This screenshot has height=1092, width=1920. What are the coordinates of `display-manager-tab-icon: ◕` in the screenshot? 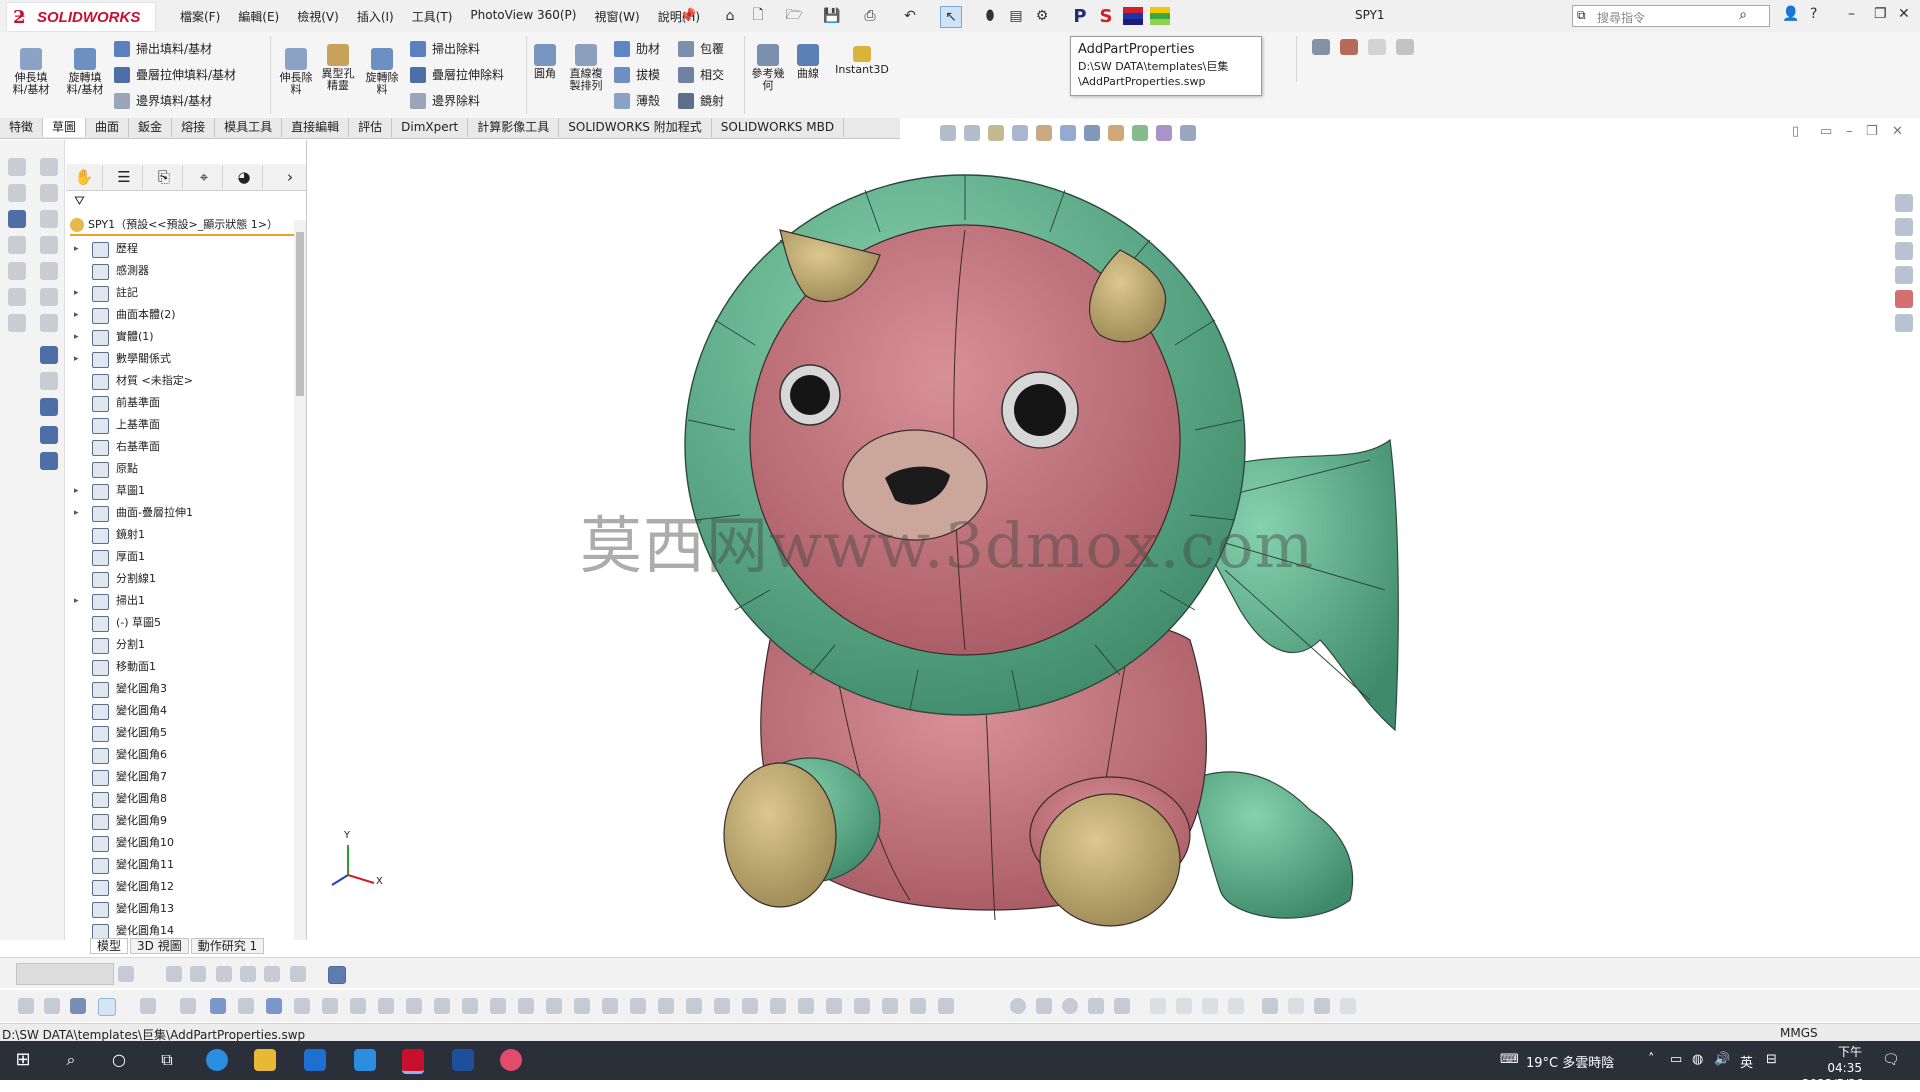 It's located at (244, 177).